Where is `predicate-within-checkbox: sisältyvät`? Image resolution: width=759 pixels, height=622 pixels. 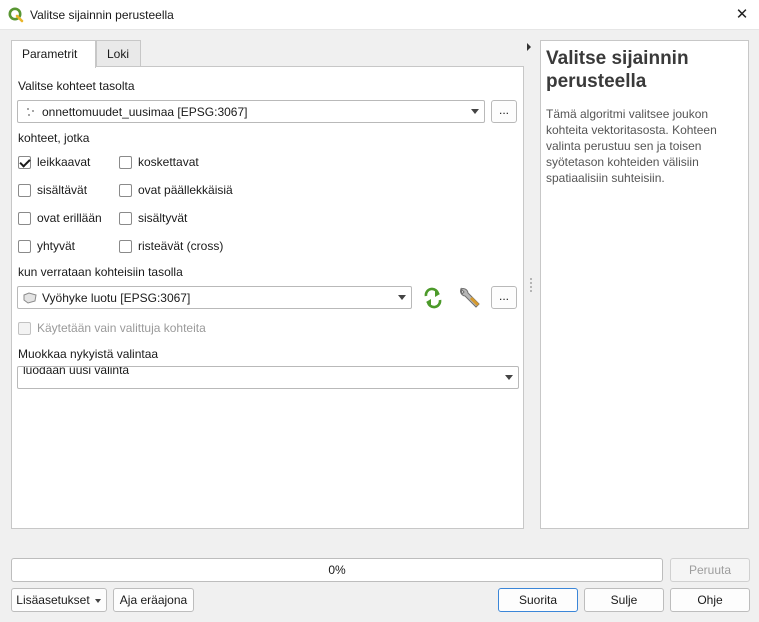
predicate-within-checkbox: sisältyvät is located at coordinates (153, 218).